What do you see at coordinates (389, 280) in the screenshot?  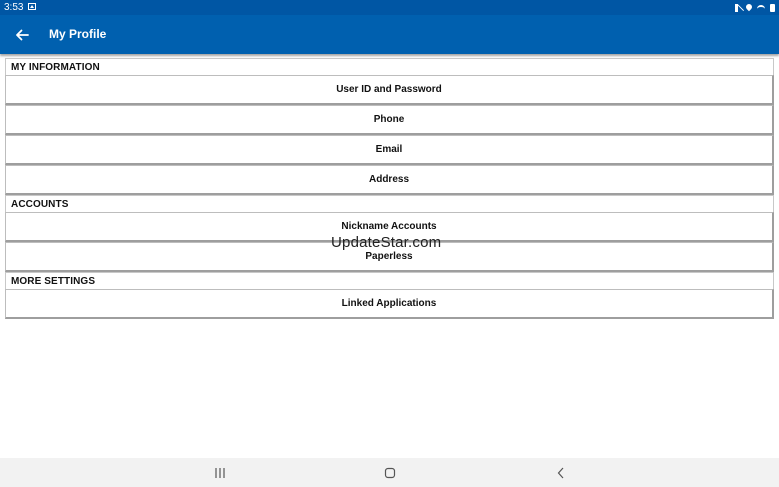 I see `section-header-more-settings: MORE SETTINGS` at bounding box center [389, 280].